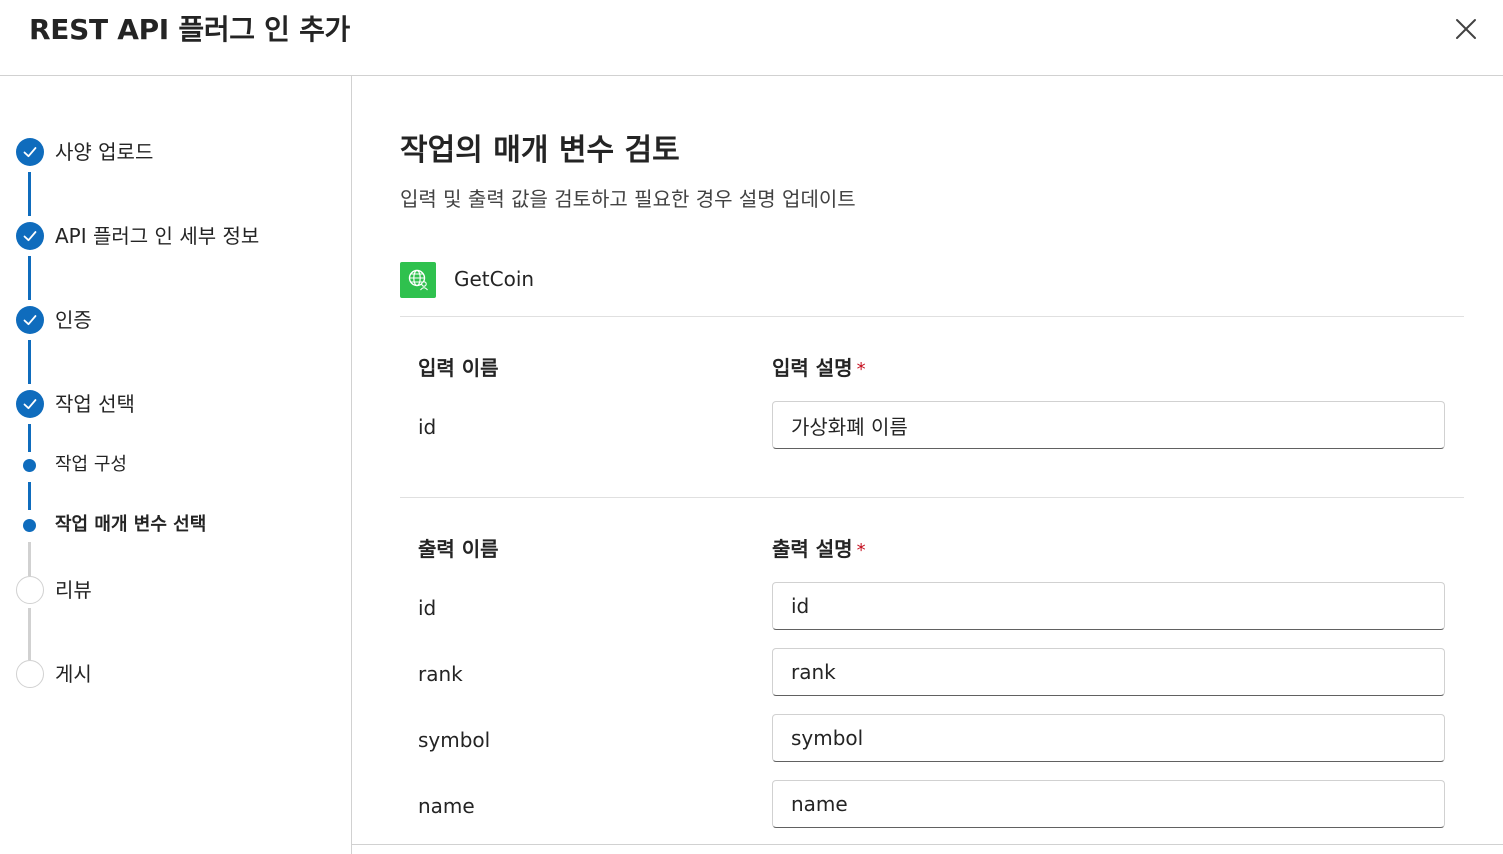 This screenshot has height=854, width=1503. Describe the element at coordinates (104, 152) in the screenshot. I see `step-label: 사양 업로드` at that location.